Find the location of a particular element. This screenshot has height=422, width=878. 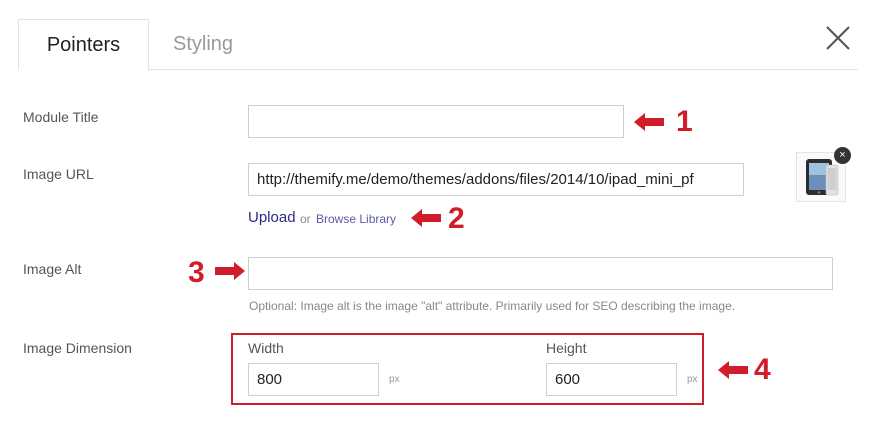

annotation-number-4: 4 is located at coordinates (762, 369).